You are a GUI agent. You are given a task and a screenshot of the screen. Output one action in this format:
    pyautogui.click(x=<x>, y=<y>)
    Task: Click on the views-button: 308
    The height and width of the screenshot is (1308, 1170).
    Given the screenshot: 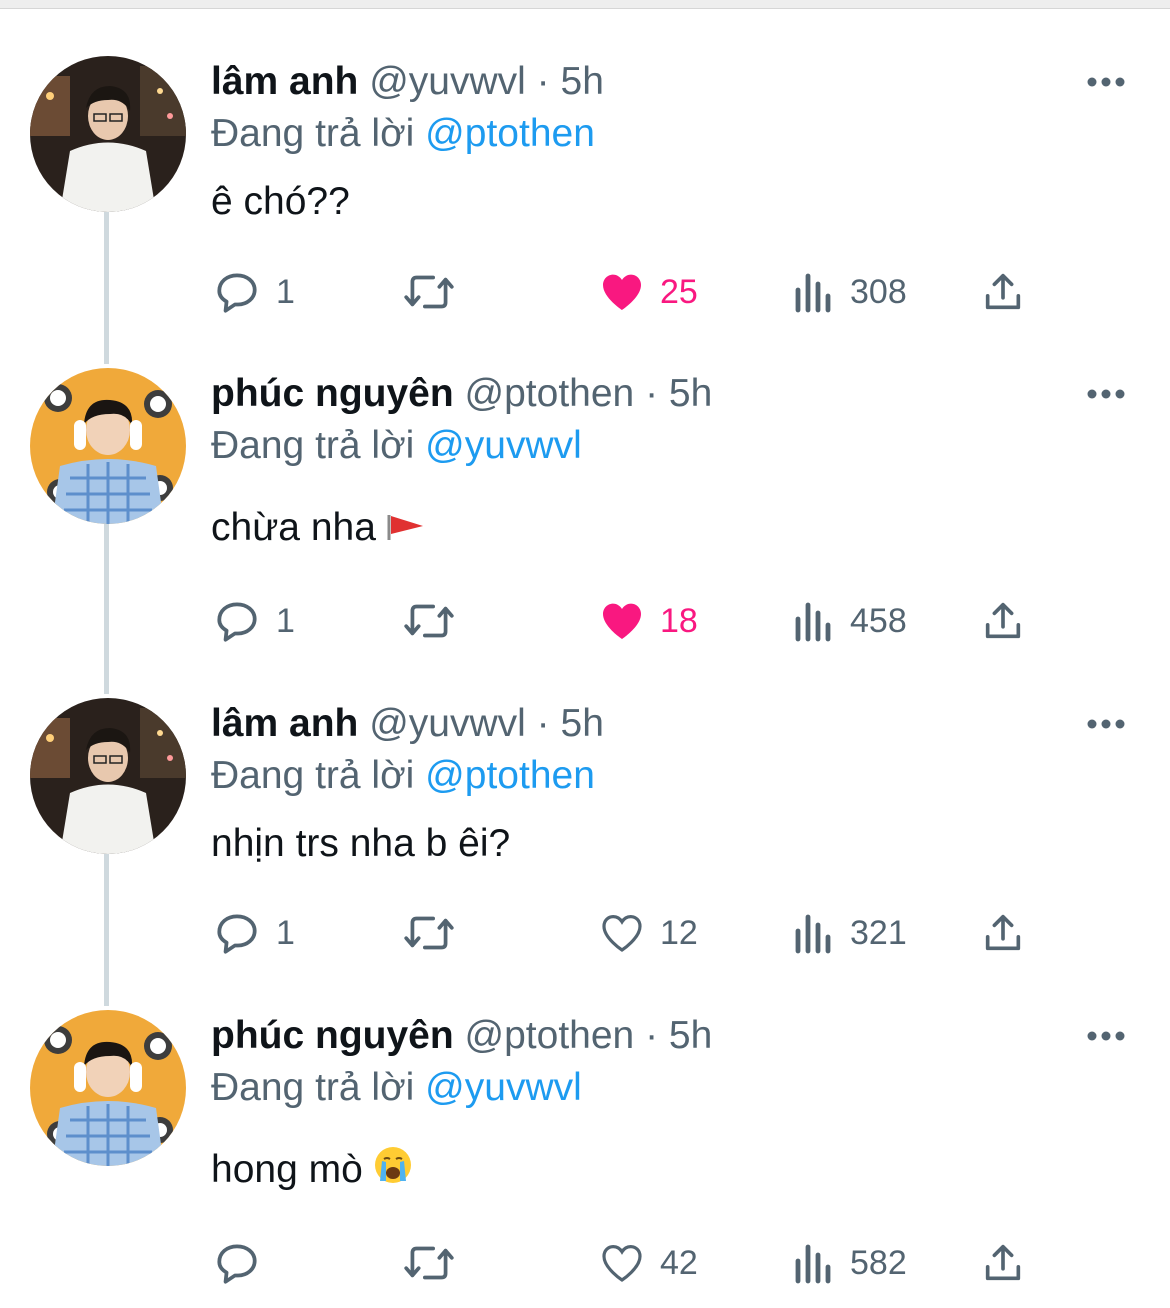 What is the action you would take?
    pyautogui.click(x=849, y=292)
    